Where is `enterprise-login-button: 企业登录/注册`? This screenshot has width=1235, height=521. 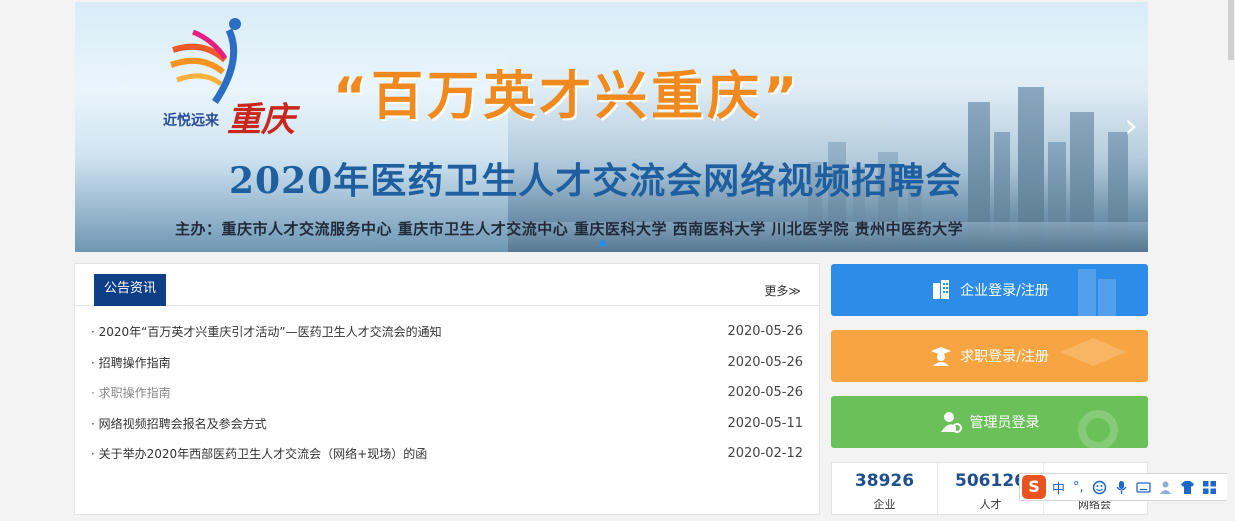
enterprise-login-button: 企业登录/注册 is located at coordinates (989, 290).